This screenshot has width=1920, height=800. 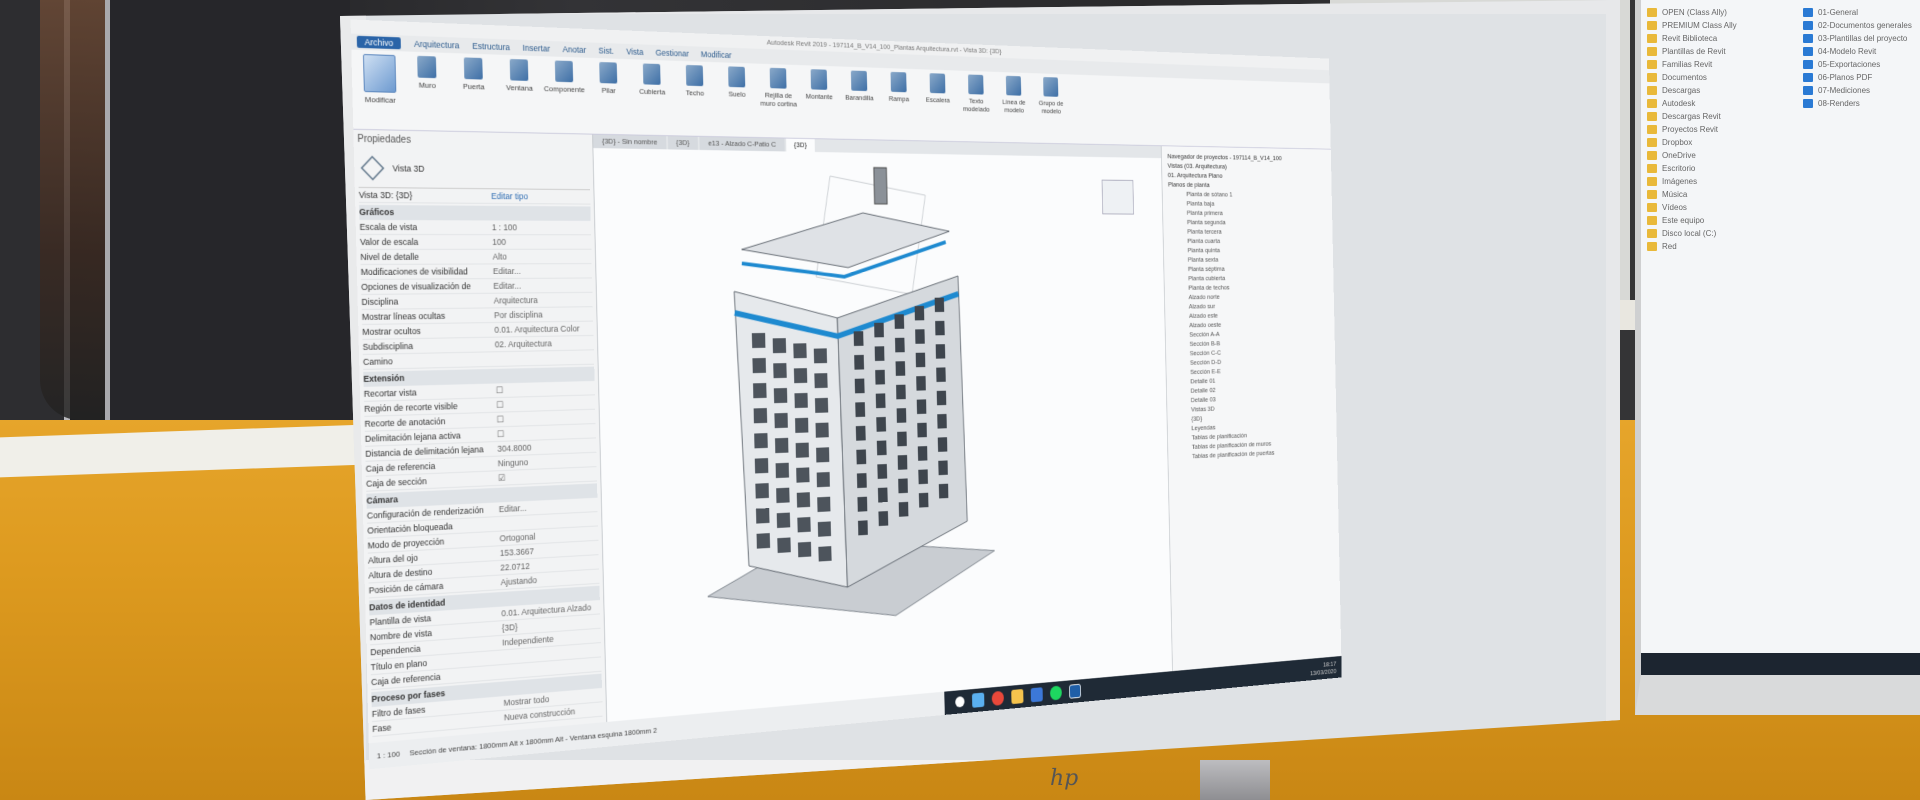 I want to click on search-icon, so click(x=960, y=702).